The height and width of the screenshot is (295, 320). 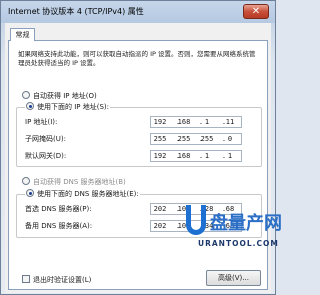 I want to click on radio-manual-ip-label: 使用下面的 IP 地址(S):, so click(x=73, y=107).